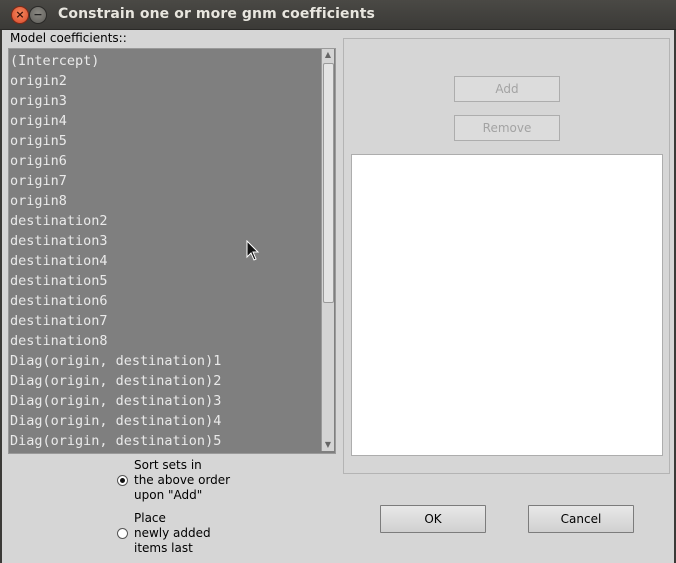 This screenshot has width=676, height=563. I want to click on coefficient-list-item: destination2, so click(115, 221).